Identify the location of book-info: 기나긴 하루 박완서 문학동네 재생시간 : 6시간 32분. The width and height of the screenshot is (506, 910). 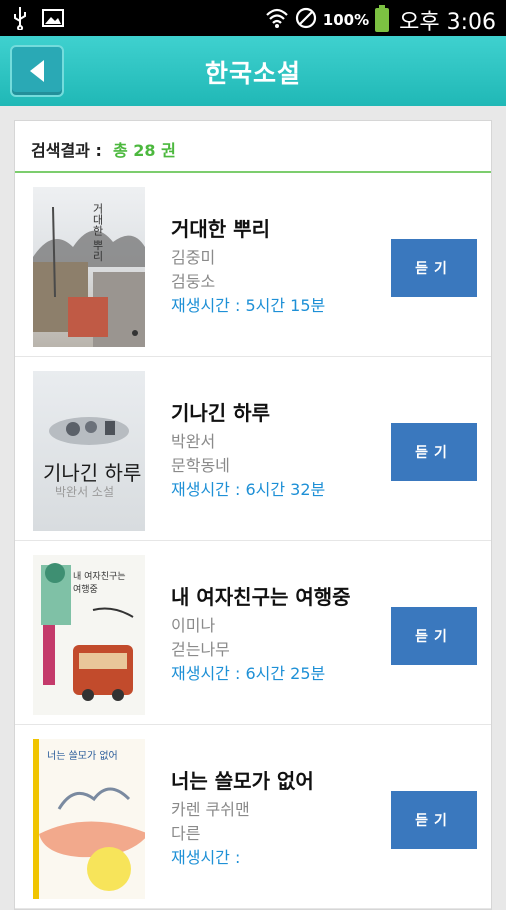
(248, 449).